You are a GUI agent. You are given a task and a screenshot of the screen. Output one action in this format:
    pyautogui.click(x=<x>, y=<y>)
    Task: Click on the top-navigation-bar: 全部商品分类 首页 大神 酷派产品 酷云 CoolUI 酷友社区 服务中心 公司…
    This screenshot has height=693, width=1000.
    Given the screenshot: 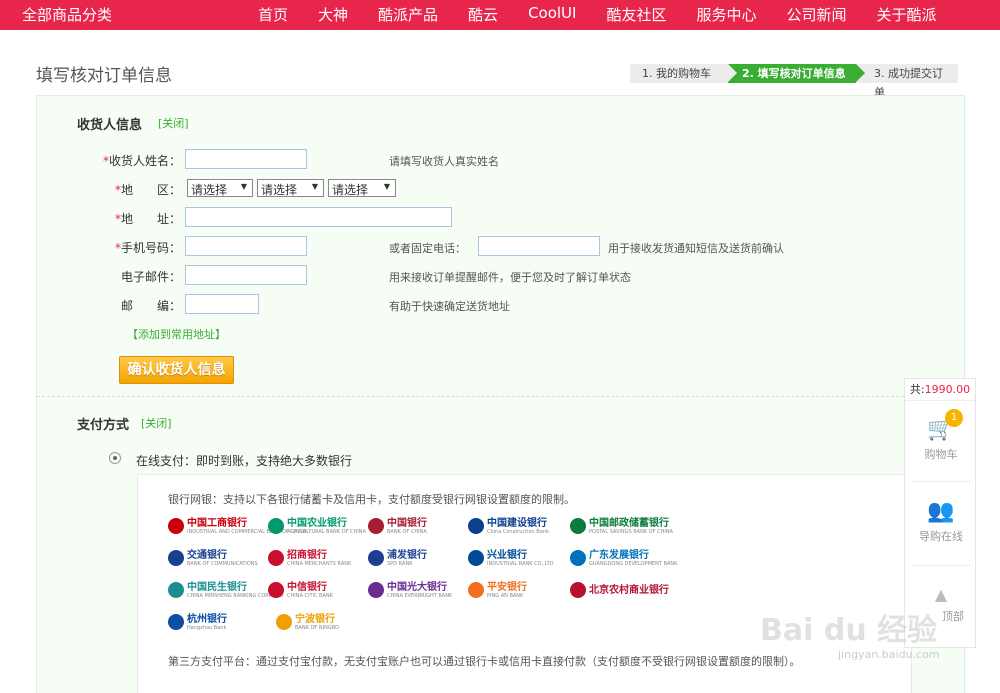 What is the action you would take?
    pyautogui.click(x=500, y=15)
    